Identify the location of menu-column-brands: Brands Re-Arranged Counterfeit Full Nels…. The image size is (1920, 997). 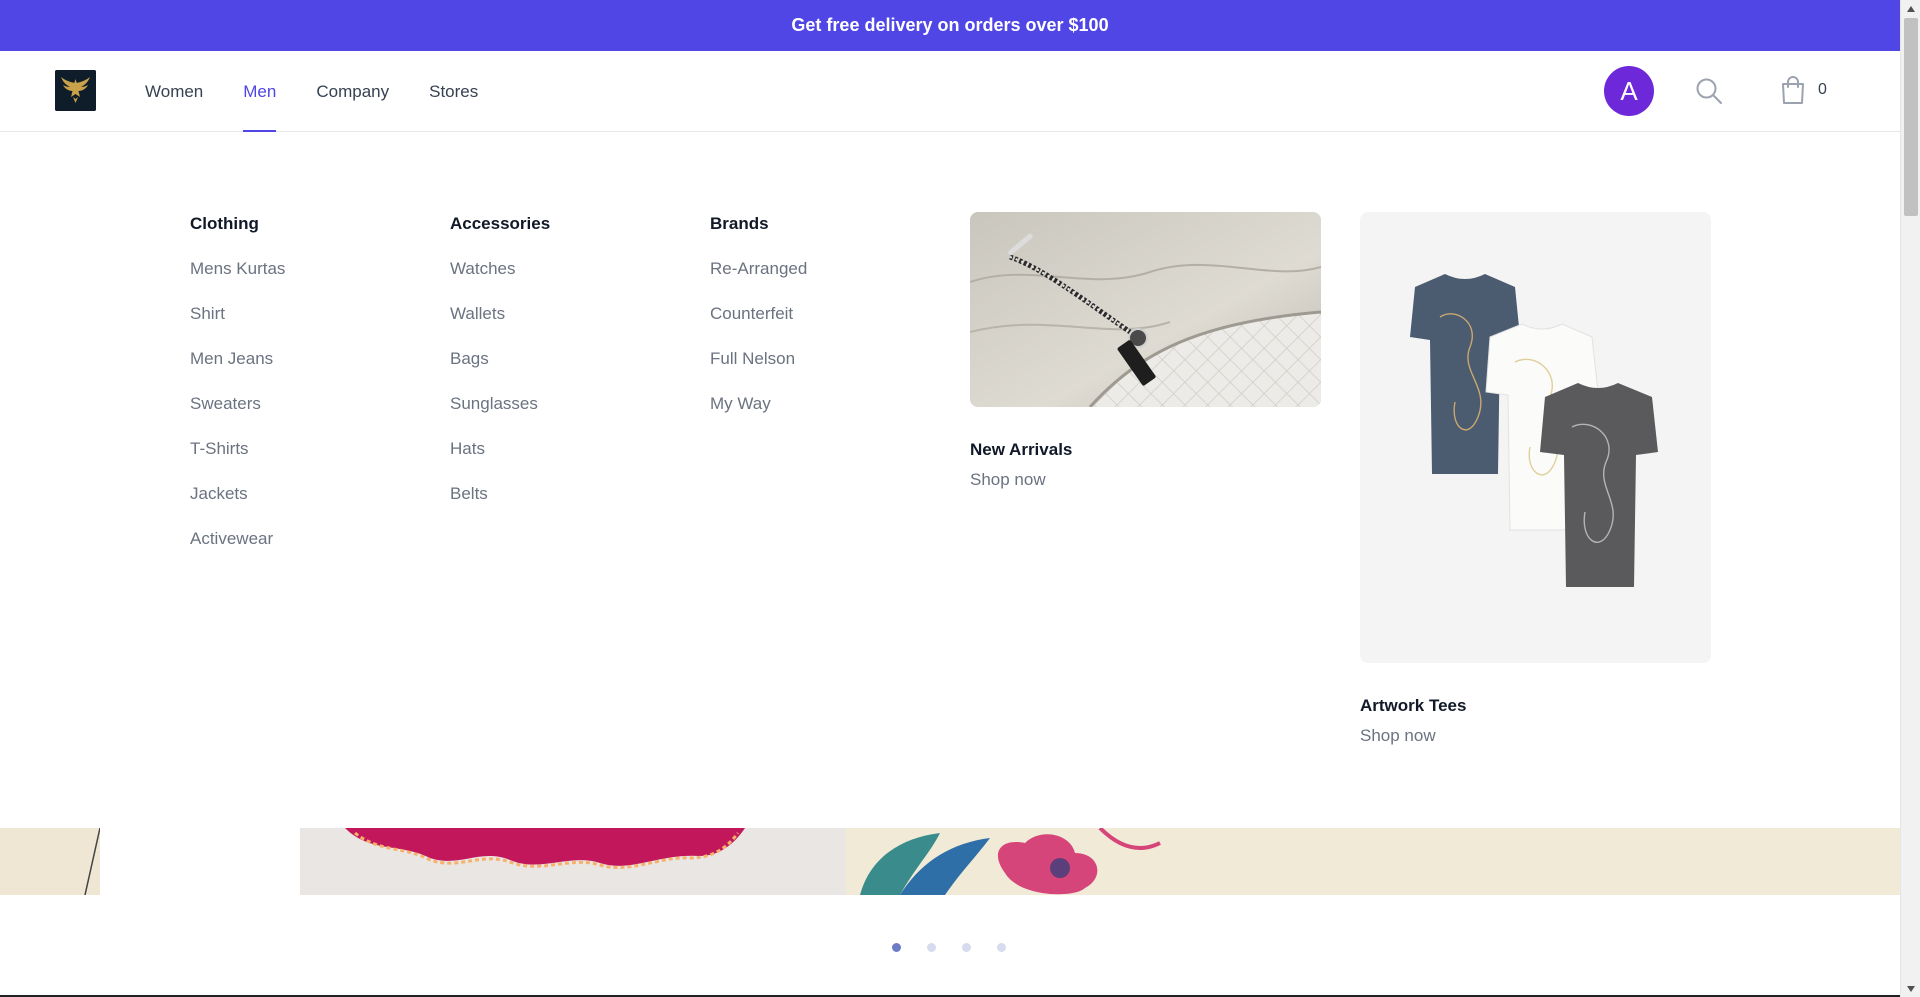
(758, 326).